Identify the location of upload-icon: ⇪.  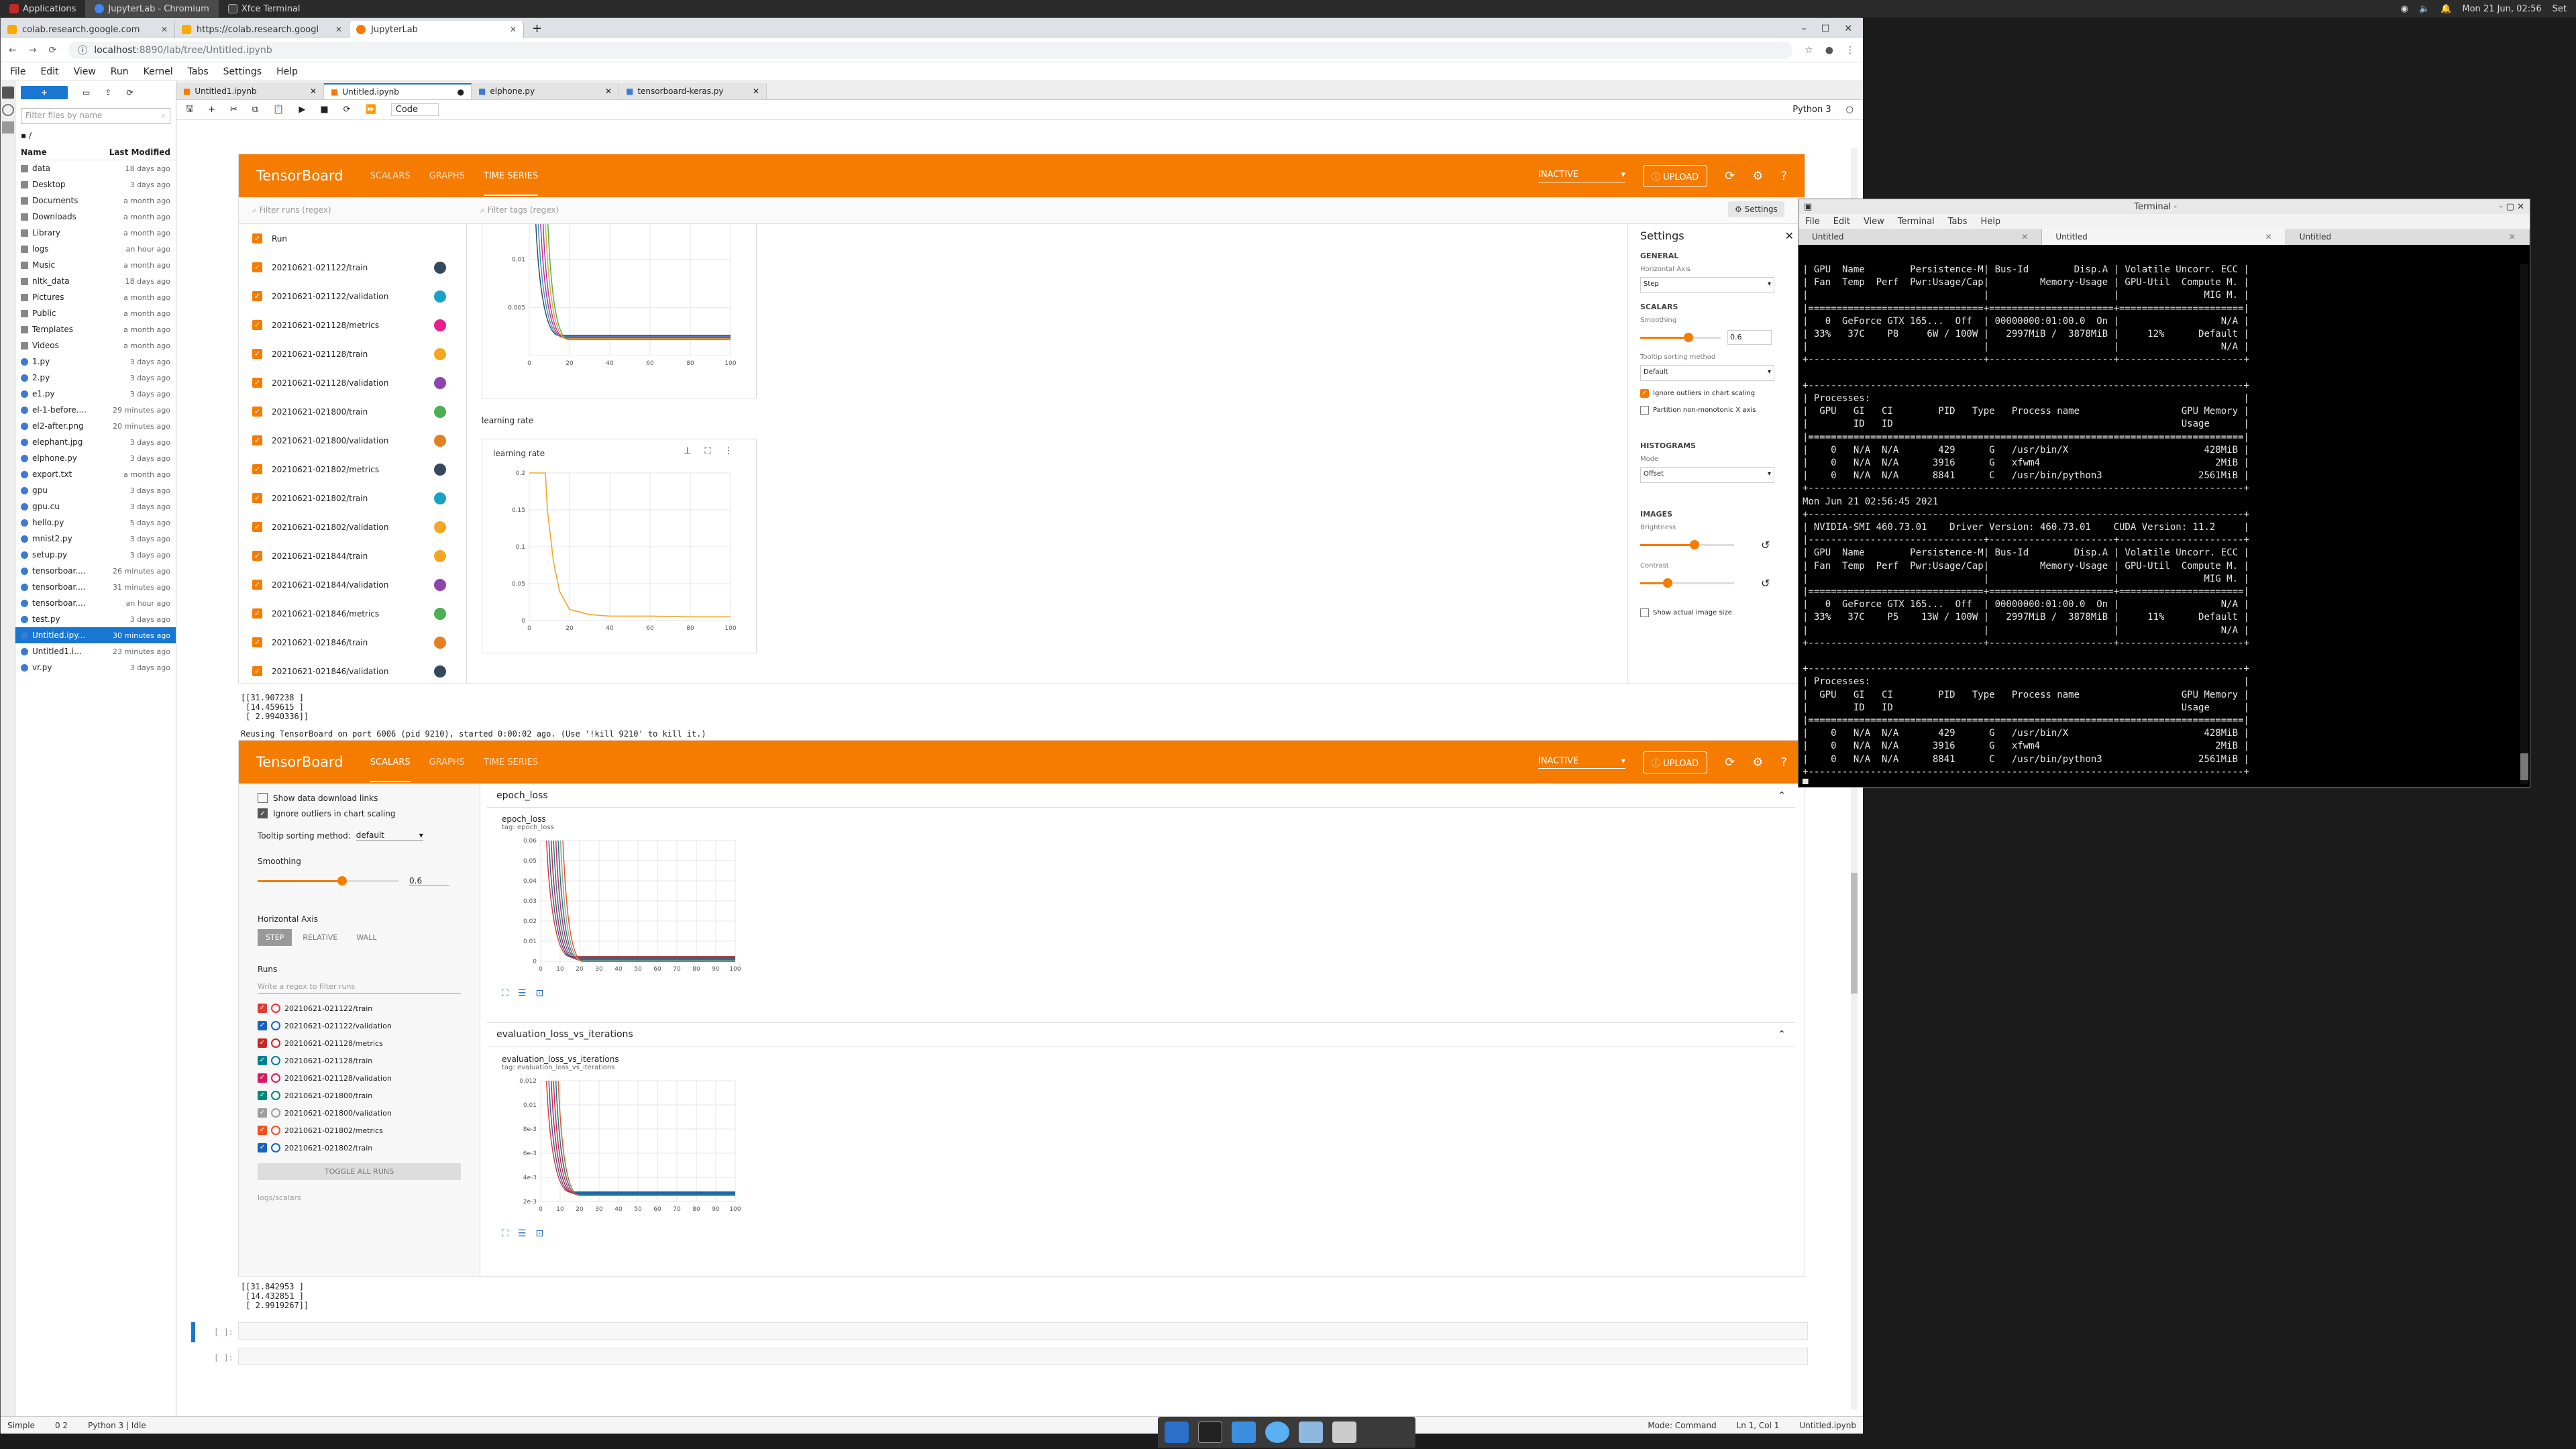
(108, 92).